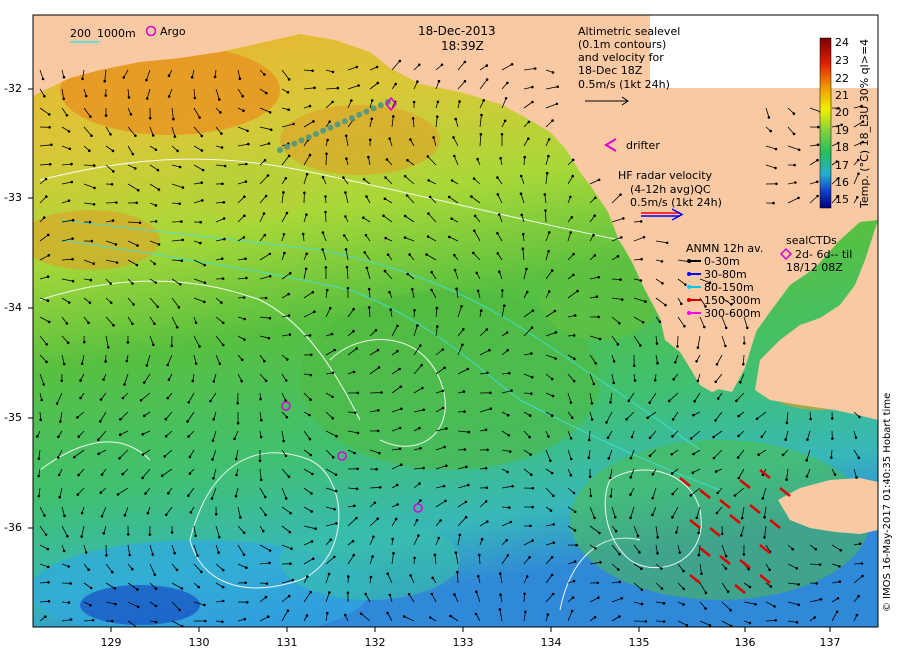 This screenshot has width=900, height=660. I want to click on lon-tick: 134, so click(551, 642).